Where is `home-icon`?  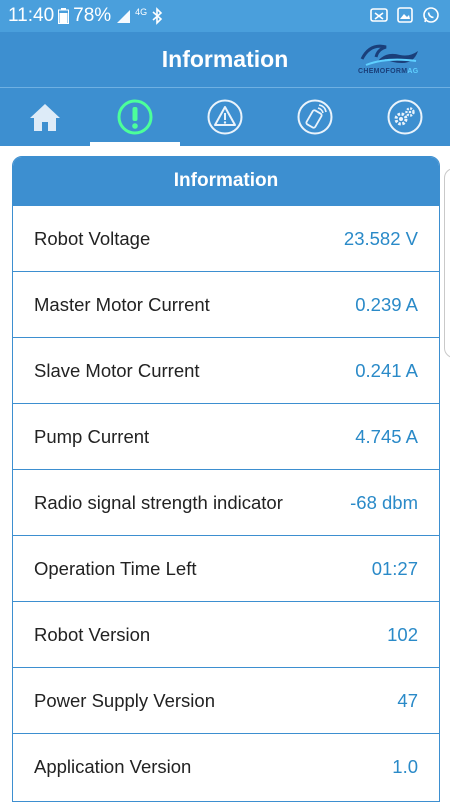
home-icon is located at coordinates (45, 117).